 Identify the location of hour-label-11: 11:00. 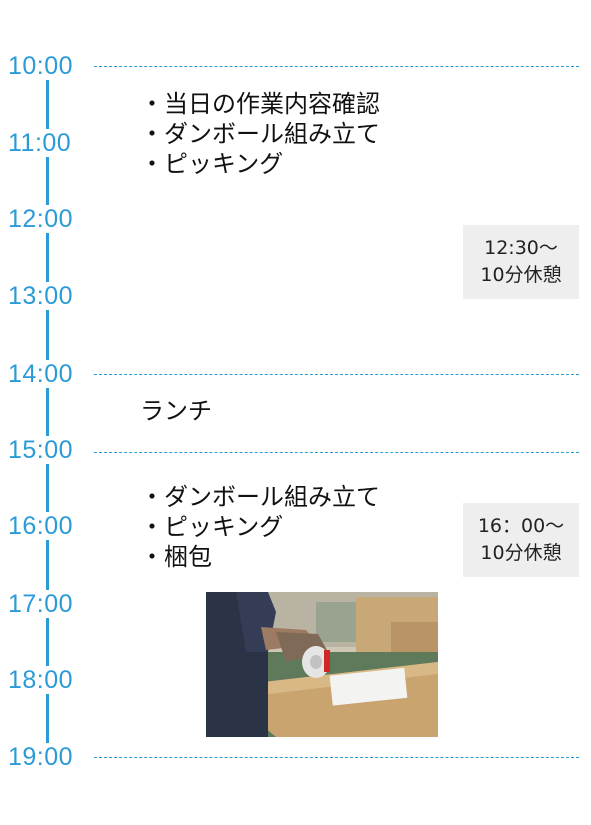
(40, 143).